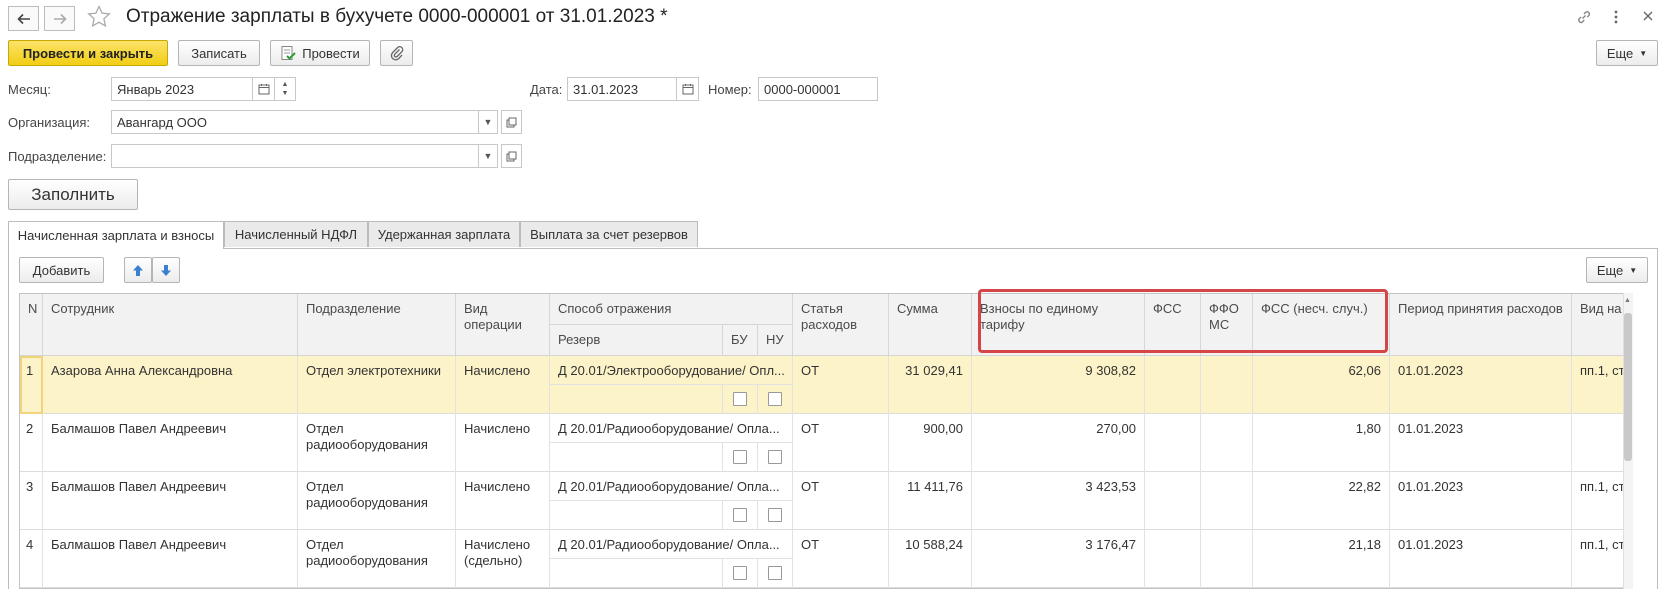 This screenshot has width=1666, height=589. I want to click on more-button: Еще ▼, so click(1627, 53).